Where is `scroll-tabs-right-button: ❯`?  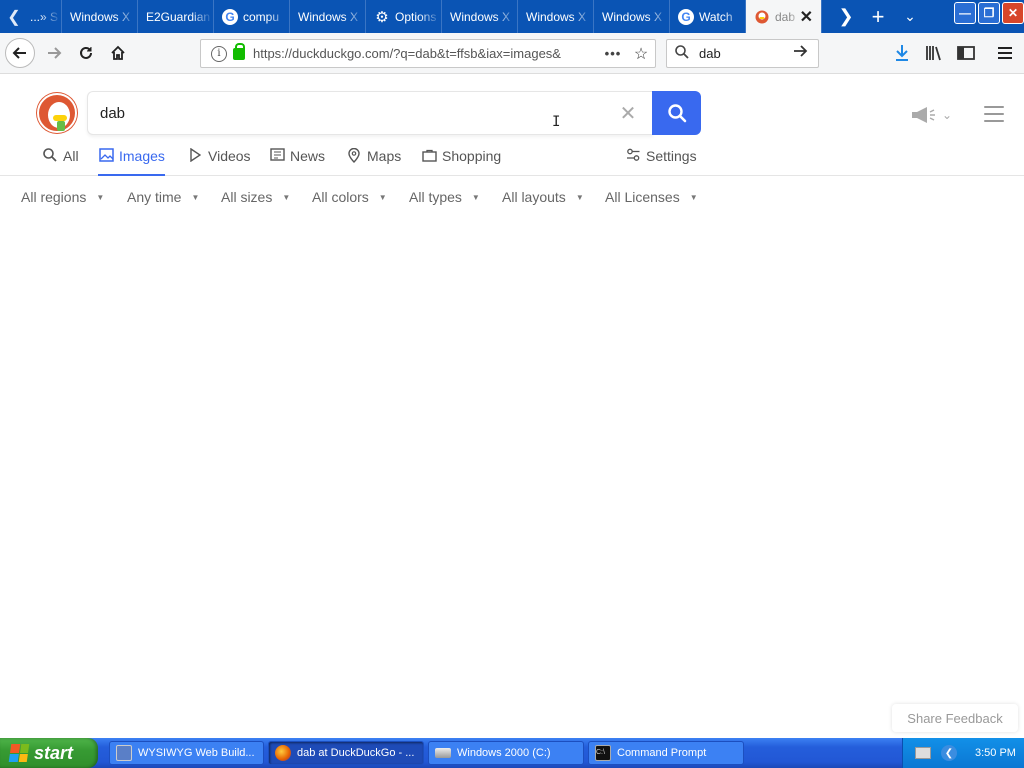
scroll-tabs-right-button: ❯ is located at coordinates (846, 16).